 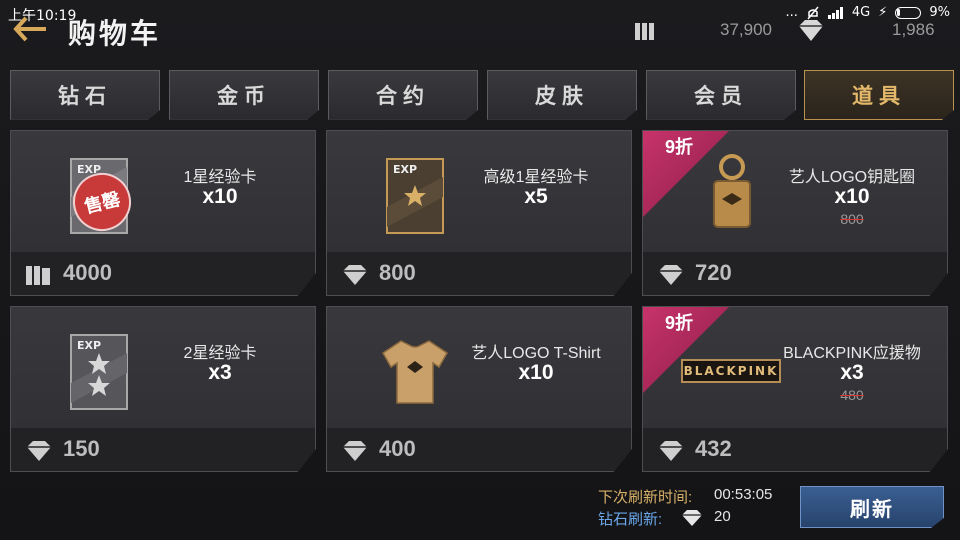 What do you see at coordinates (732, 191) in the screenshot?
I see `keychain-icon` at bounding box center [732, 191].